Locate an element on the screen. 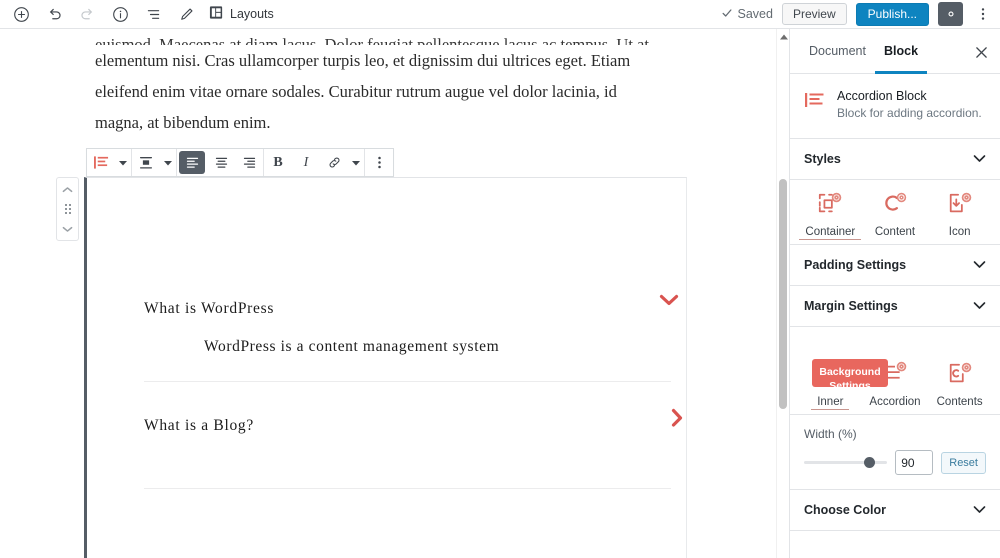 This screenshot has width=1000, height=558. width-slider is located at coordinates (846, 462).